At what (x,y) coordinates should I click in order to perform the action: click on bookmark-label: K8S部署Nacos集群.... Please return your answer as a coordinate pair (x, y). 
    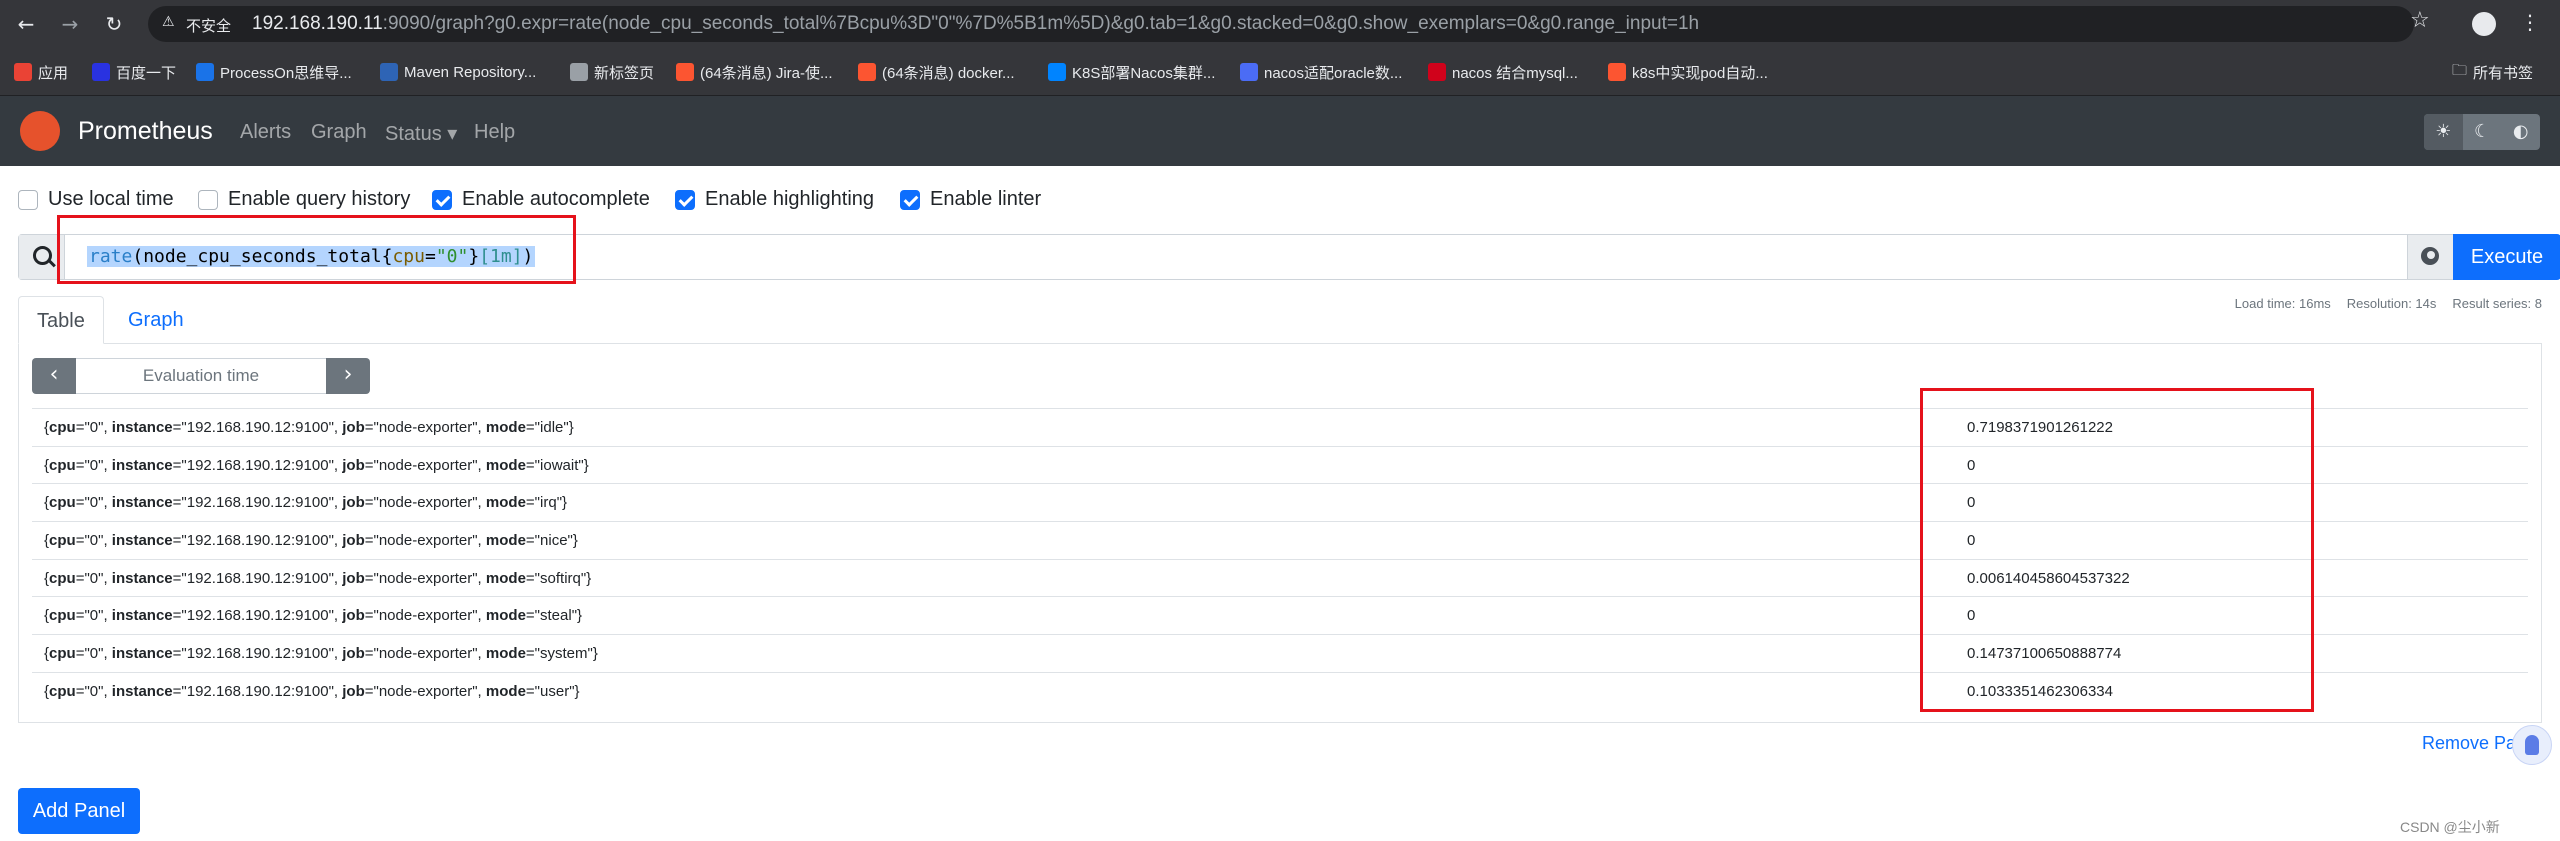
    Looking at the image, I should click on (1144, 73).